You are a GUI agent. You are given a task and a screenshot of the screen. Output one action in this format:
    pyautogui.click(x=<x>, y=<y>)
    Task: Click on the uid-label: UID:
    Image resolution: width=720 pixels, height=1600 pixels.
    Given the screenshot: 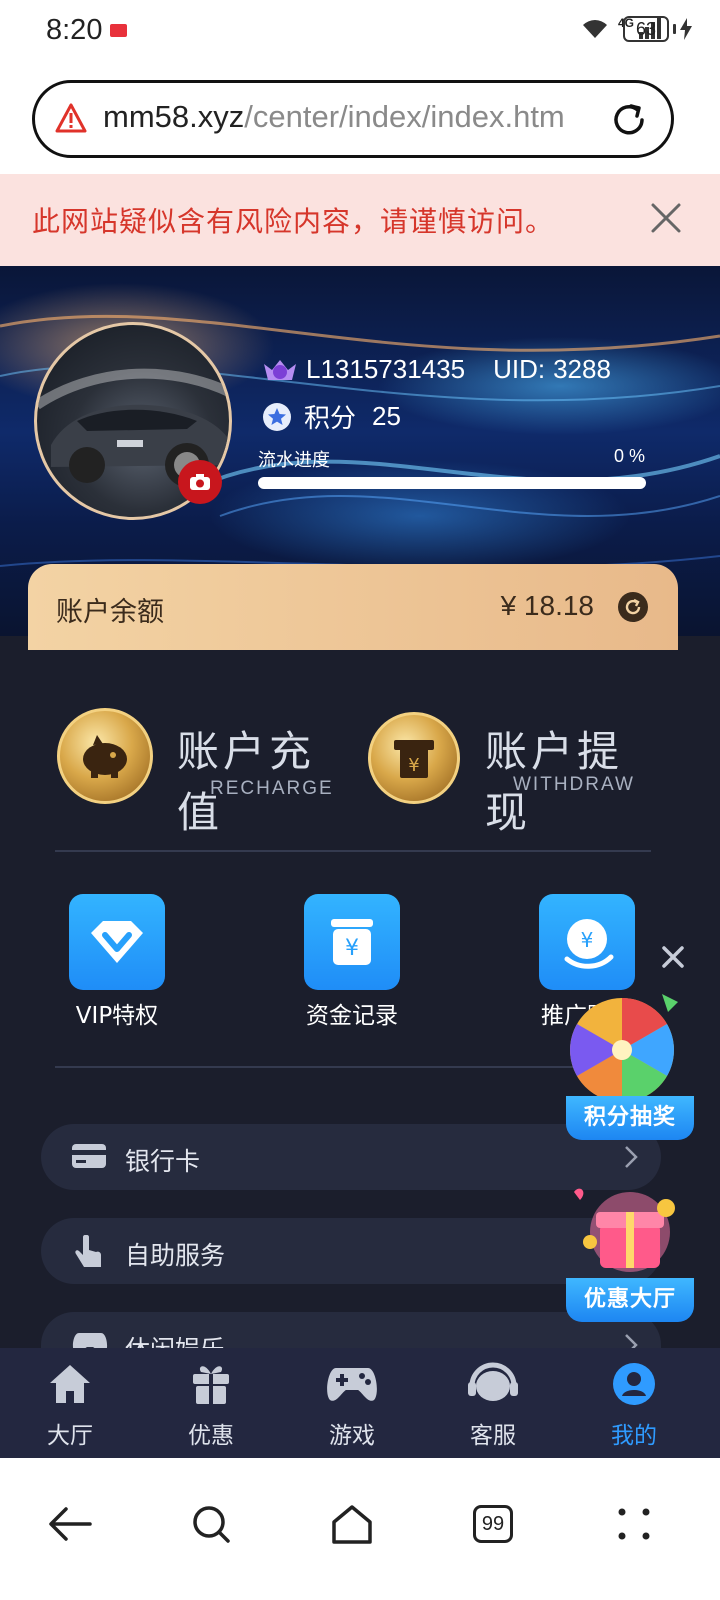 What is the action you would take?
    pyautogui.click(x=519, y=369)
    